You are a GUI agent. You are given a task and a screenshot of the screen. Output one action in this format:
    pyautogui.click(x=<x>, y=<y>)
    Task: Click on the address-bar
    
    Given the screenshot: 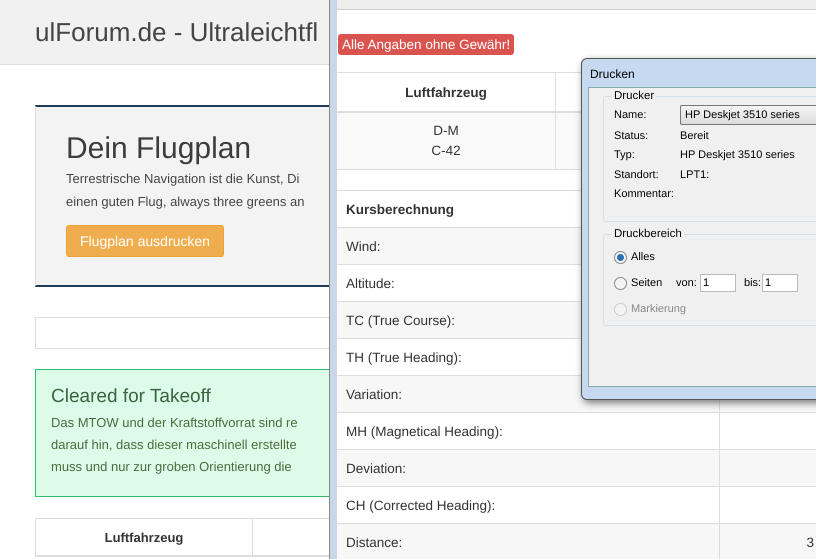 What is the action you would take?
    pyautogui.click(x=576, y=5)
    